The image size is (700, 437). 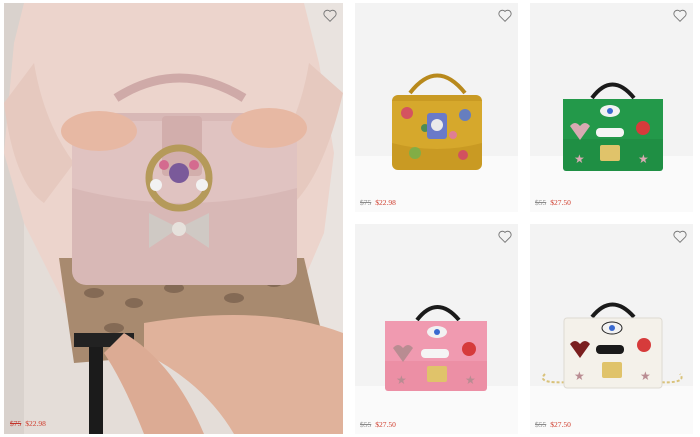 I want to click on product-image-green-handbag: ★ ★, so click(x=611, y=107).